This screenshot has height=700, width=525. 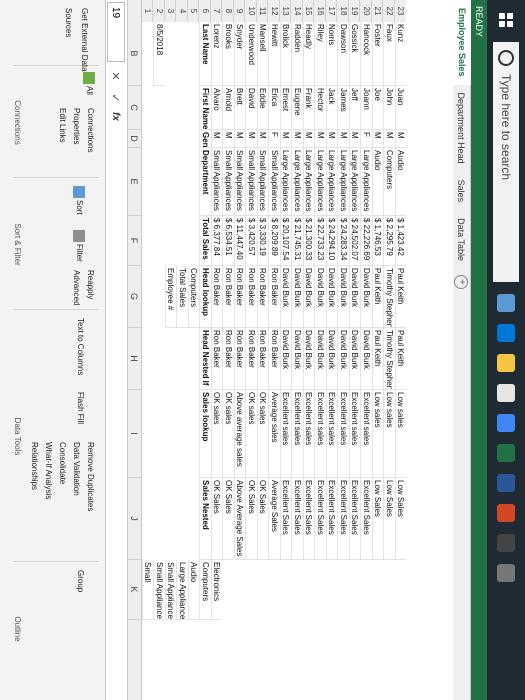 What do you see at coordinates (228, 54) in the screenshot?
I see `data-cell: Brooks` at bounding box center [228, 54].